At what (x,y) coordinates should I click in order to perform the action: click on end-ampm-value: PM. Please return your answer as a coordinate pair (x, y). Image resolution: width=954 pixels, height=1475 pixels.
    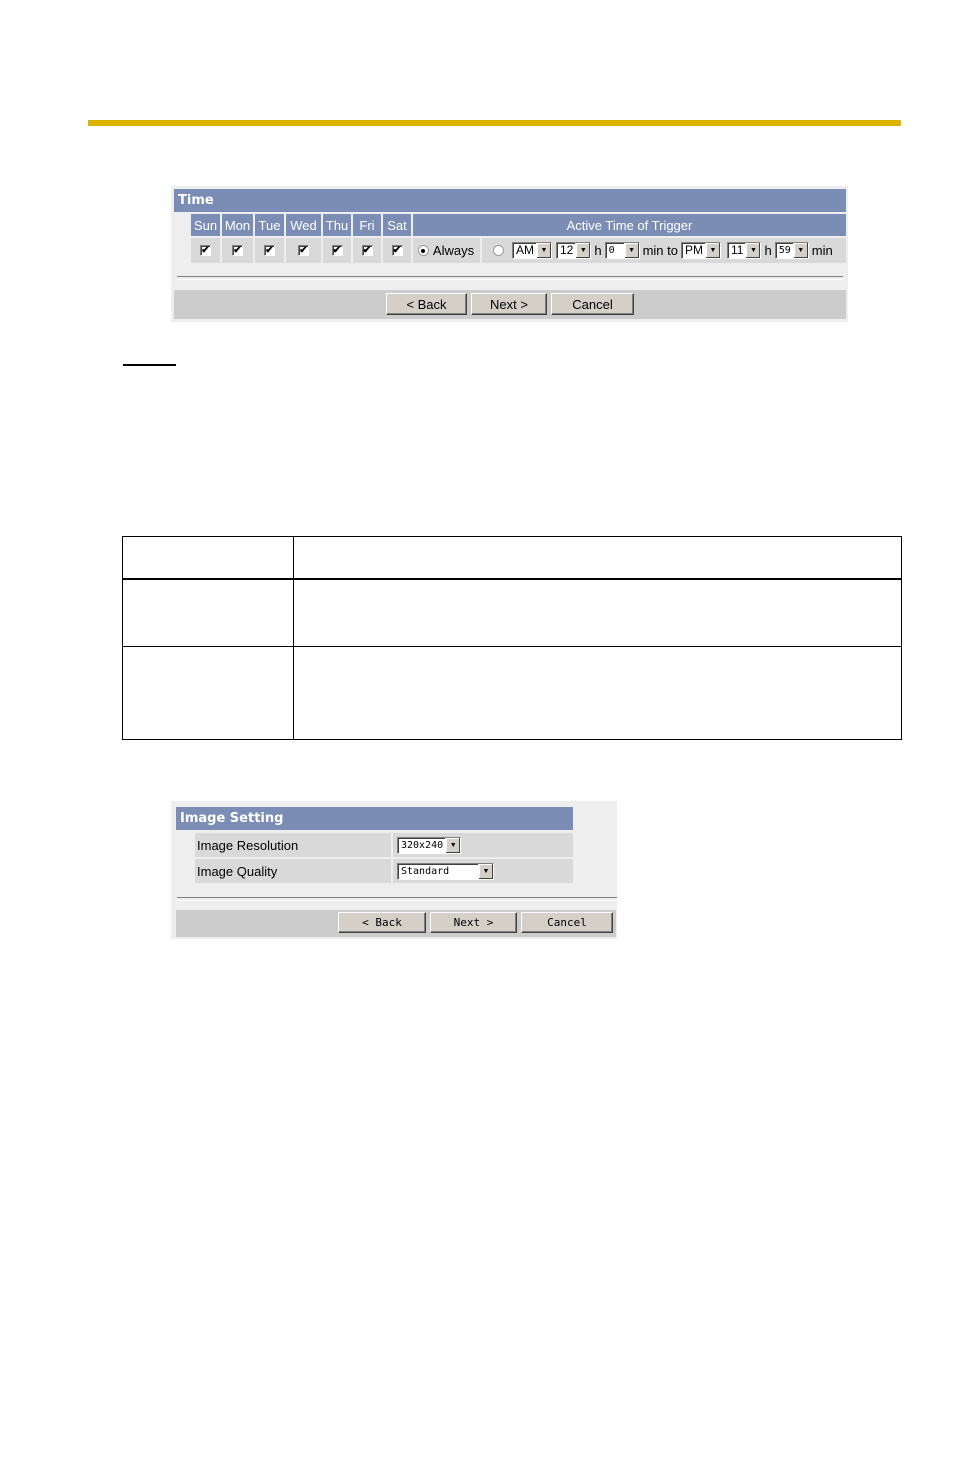
    Looking at the image, I should click on (694, 250).